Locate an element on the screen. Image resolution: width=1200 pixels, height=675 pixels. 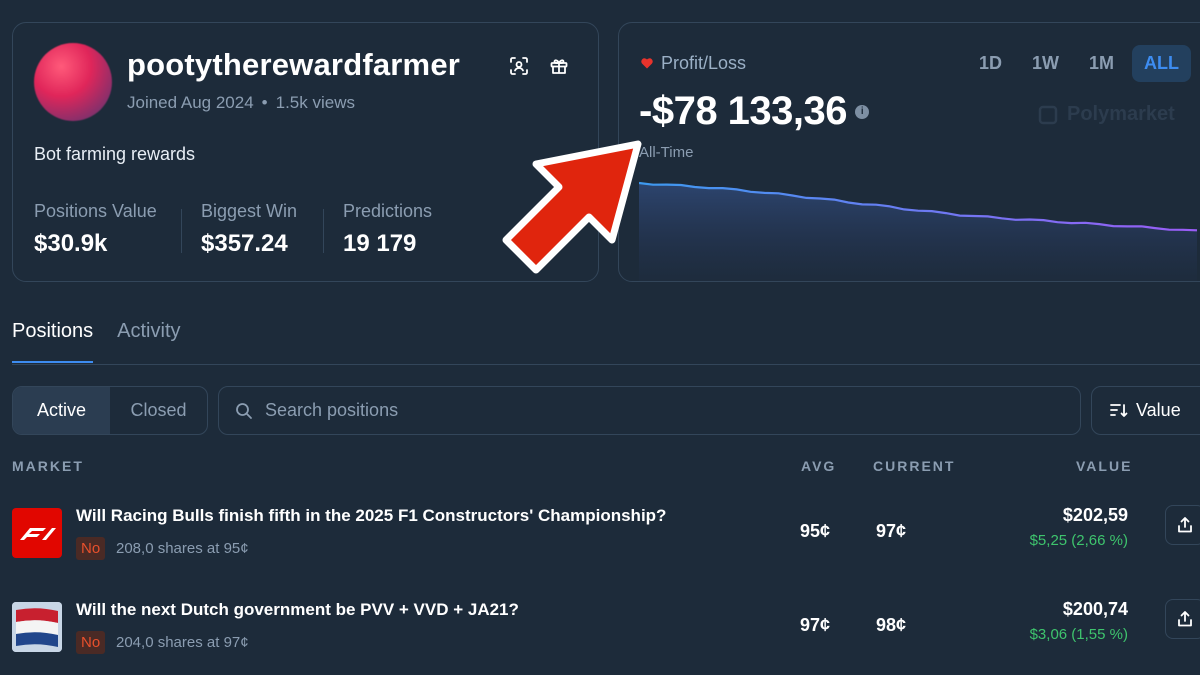
polymarket-logo-icon is located at coordinates (1048, 114).